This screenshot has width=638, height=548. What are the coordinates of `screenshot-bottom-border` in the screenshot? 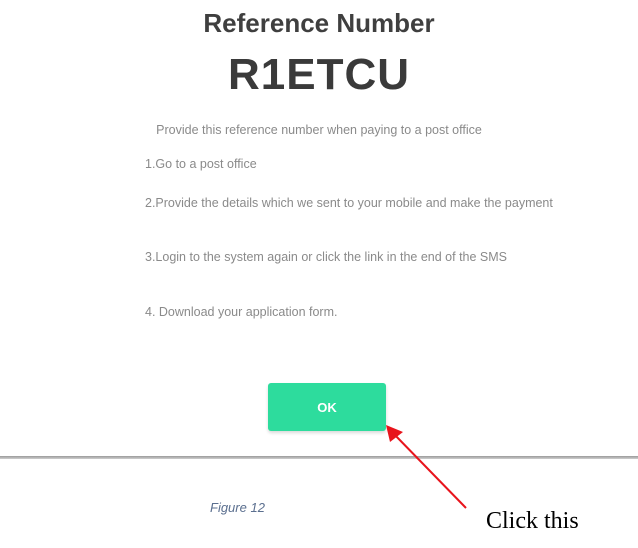 It's located at (319, 457).